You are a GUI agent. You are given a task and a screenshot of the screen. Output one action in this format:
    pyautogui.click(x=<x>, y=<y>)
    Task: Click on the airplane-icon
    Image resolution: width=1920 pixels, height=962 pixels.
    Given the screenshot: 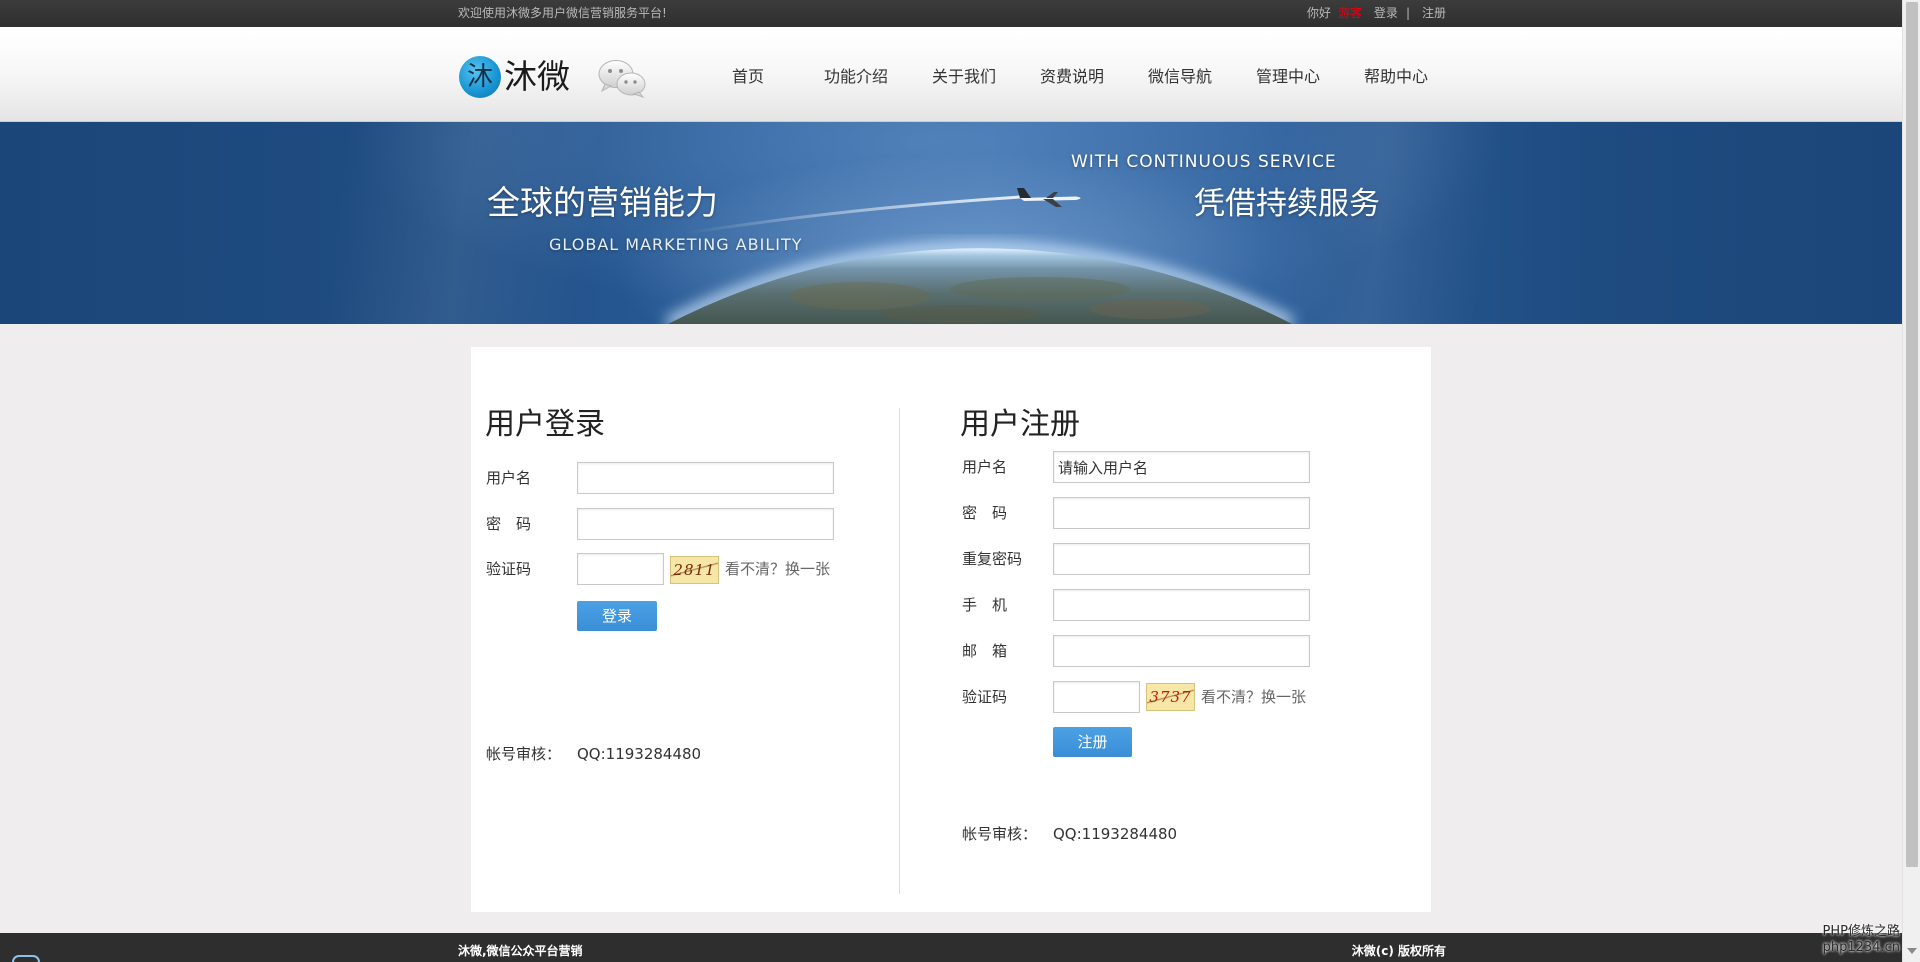 What is the action you would take?
    pyautogui.click(x=1049, y=197)
    